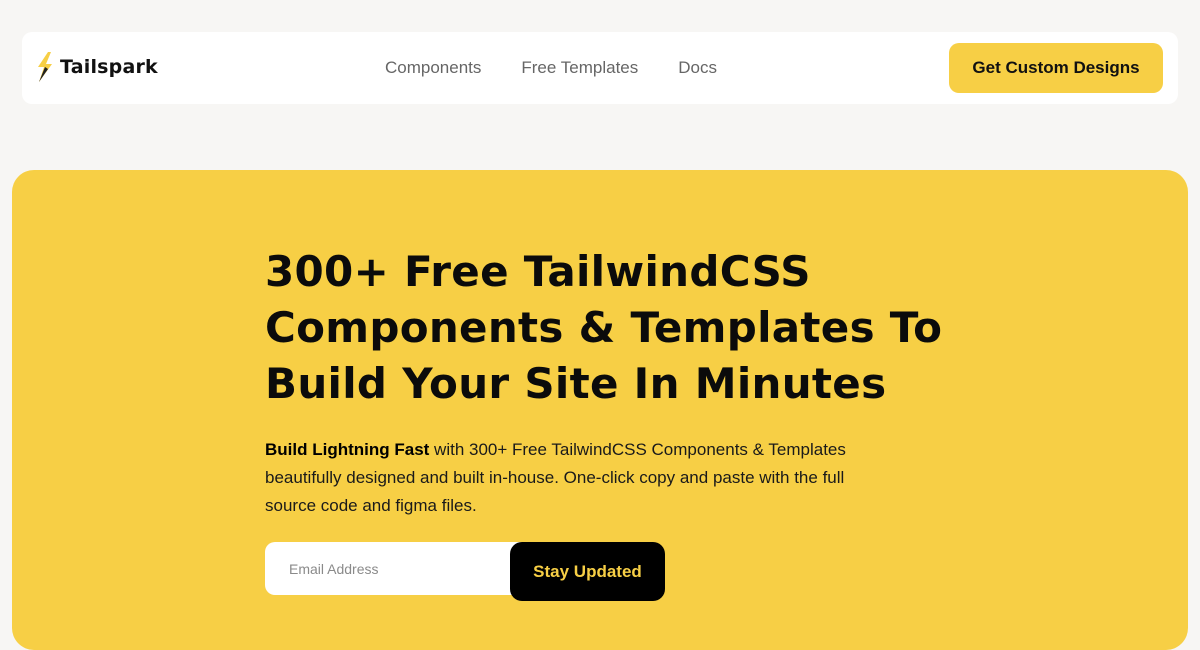 The image size is (1200, 650). I want to click on stay-updated-button: Stay Updated, so click(587, 571).